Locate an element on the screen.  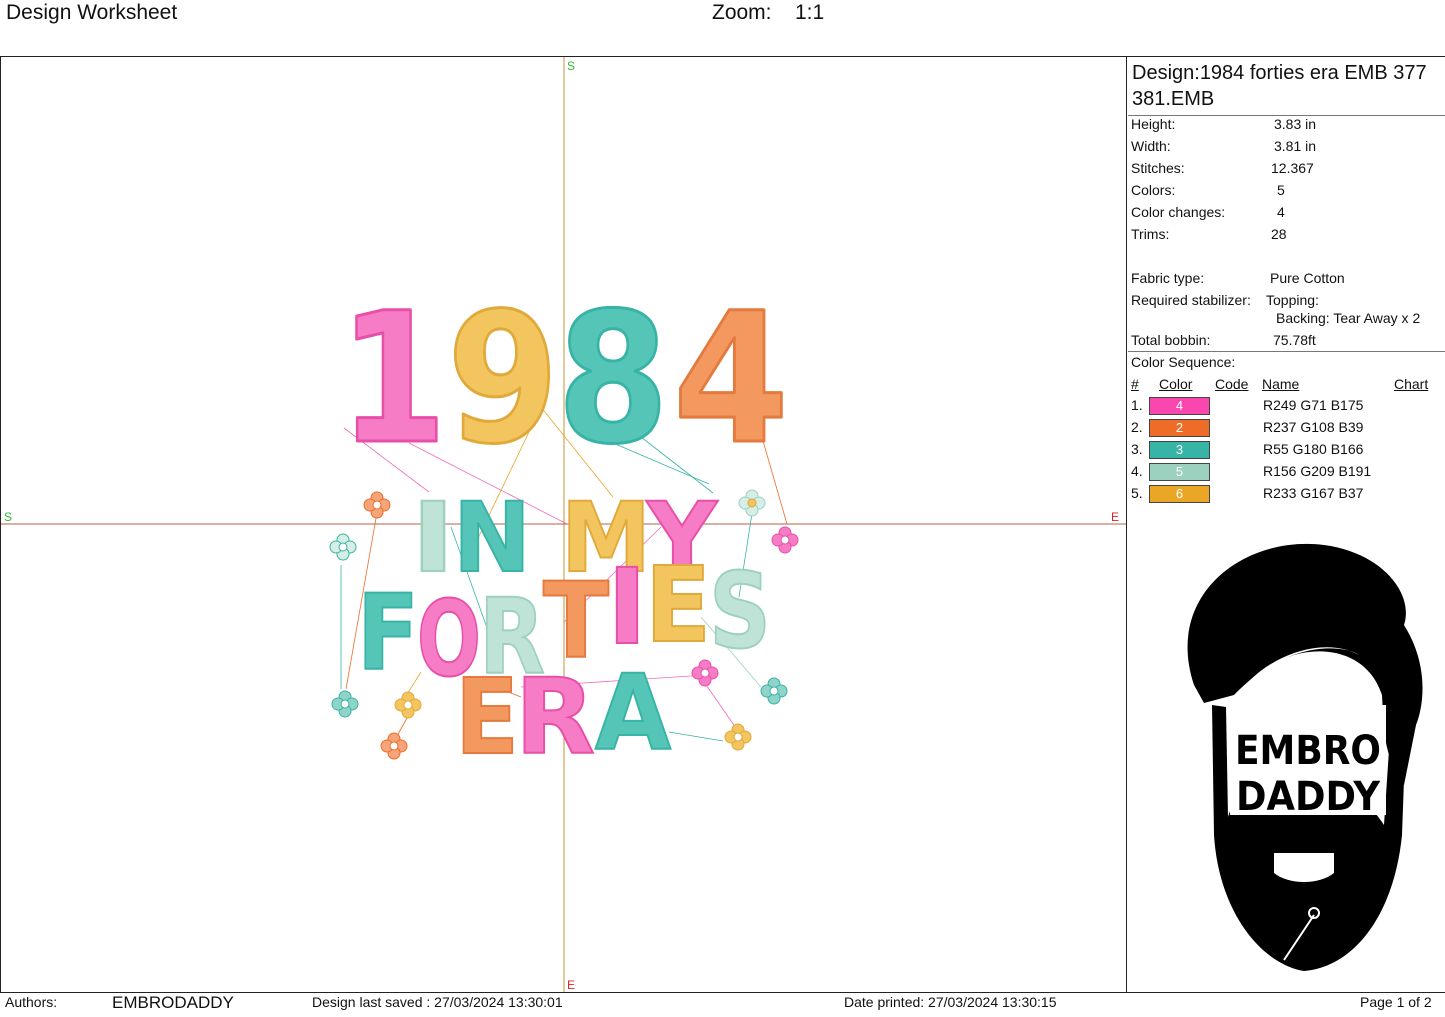
color-swatch: 6 is located at coordinates (1179, 494).